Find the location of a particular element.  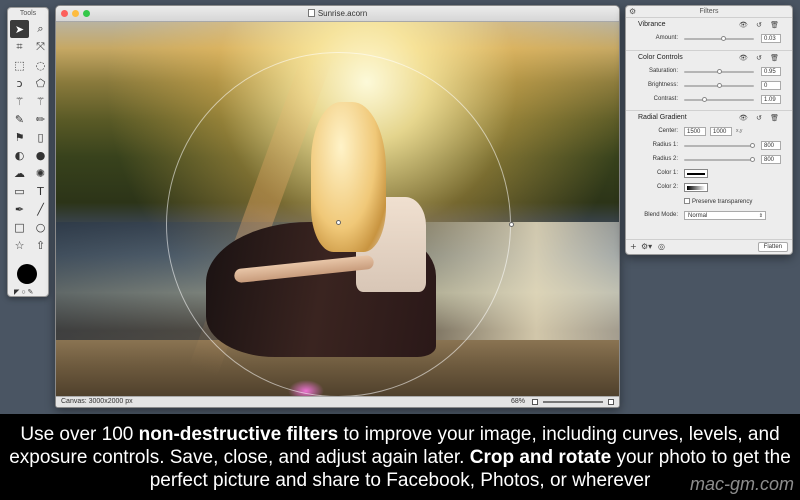

zoom-slider is located at coordinates (573, 402).